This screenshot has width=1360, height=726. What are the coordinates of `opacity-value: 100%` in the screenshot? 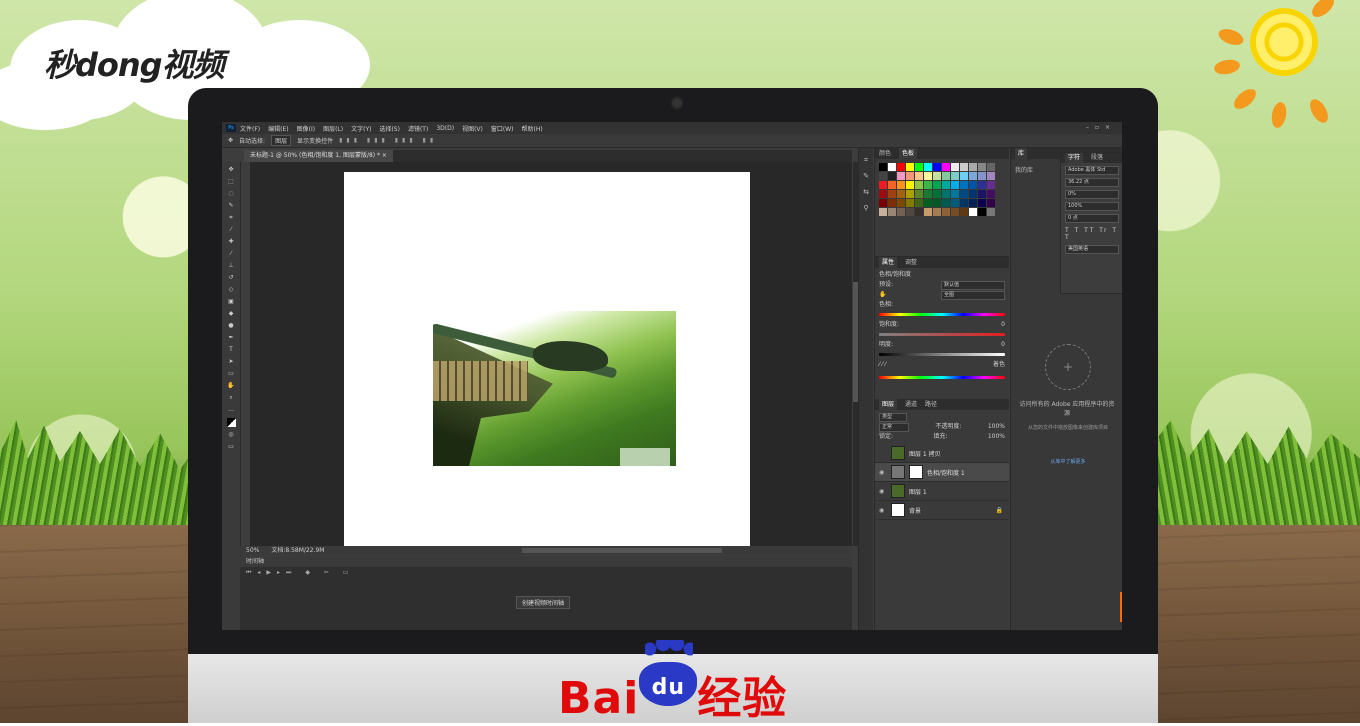 It's located at (996, 427).